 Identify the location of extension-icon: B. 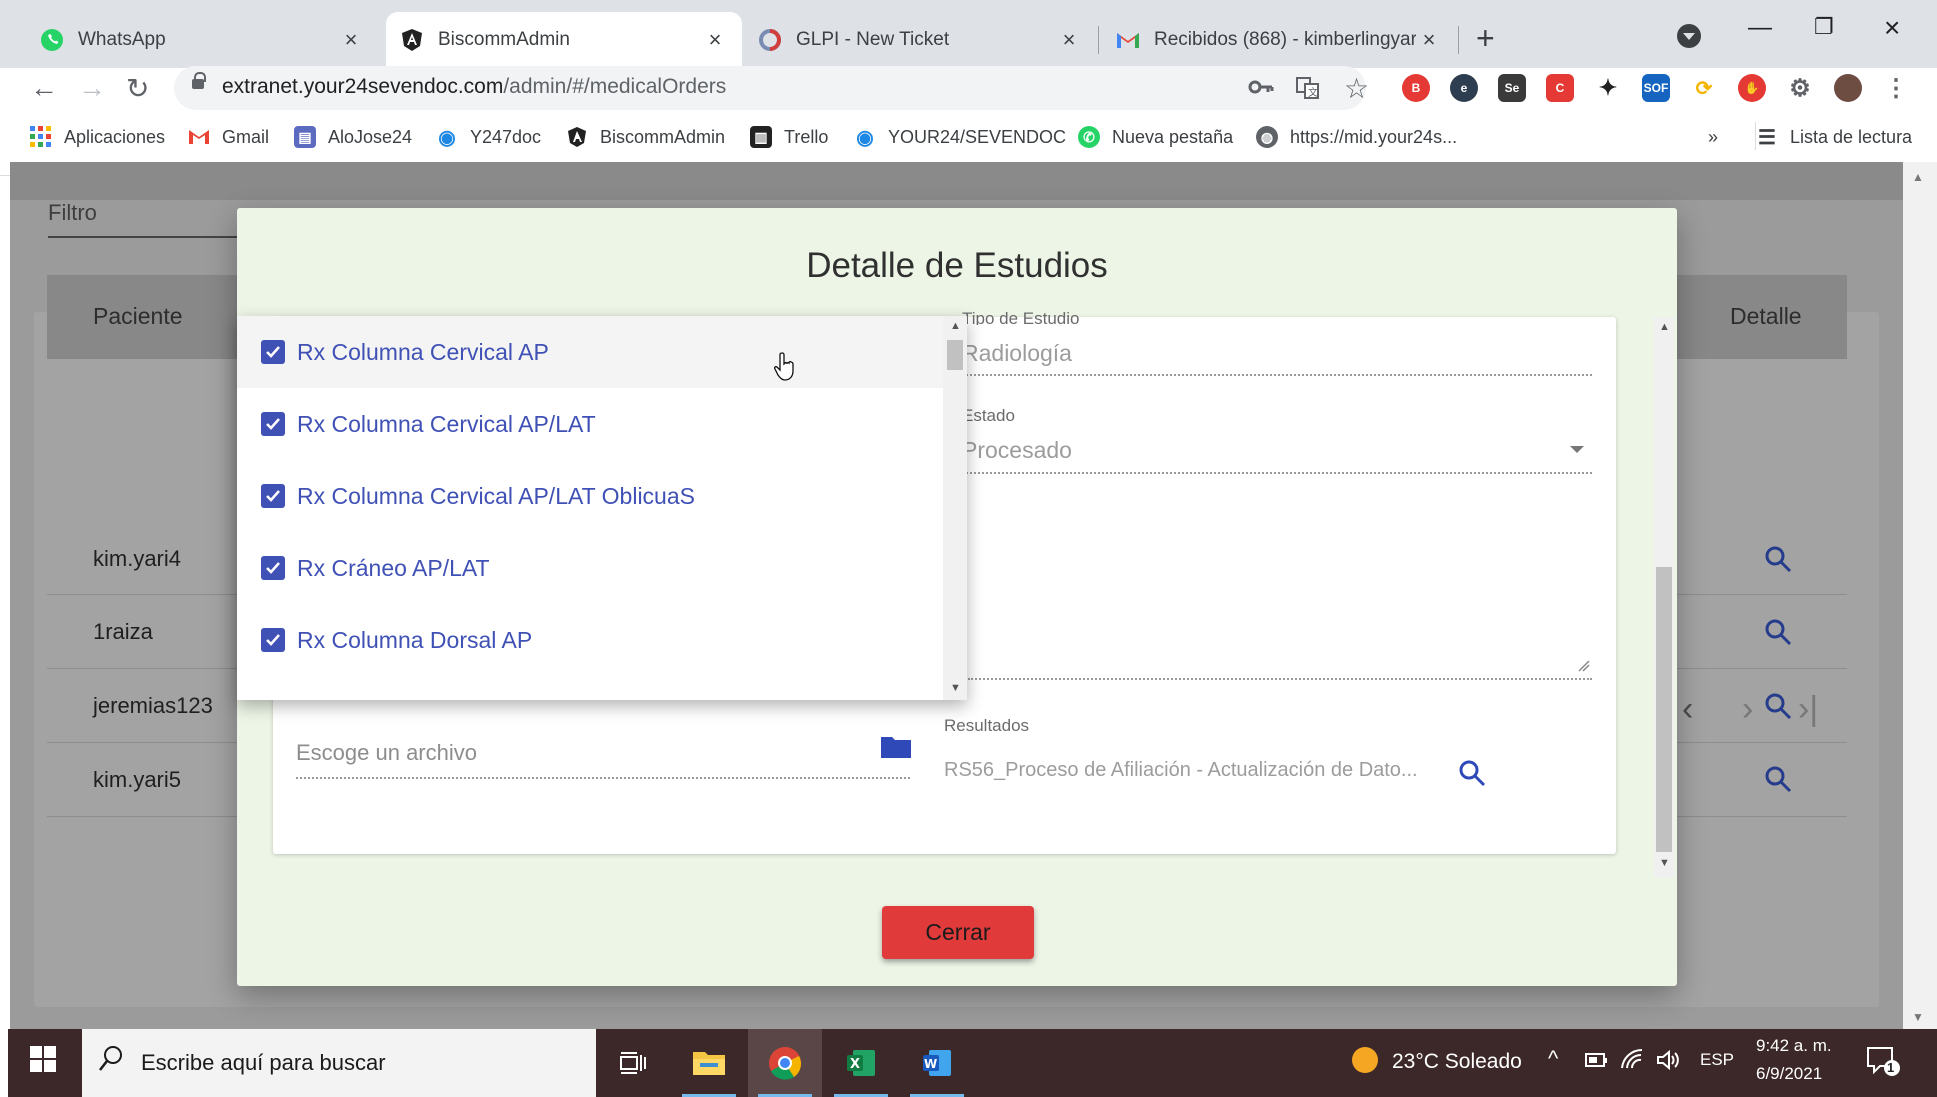
(1416, 88).